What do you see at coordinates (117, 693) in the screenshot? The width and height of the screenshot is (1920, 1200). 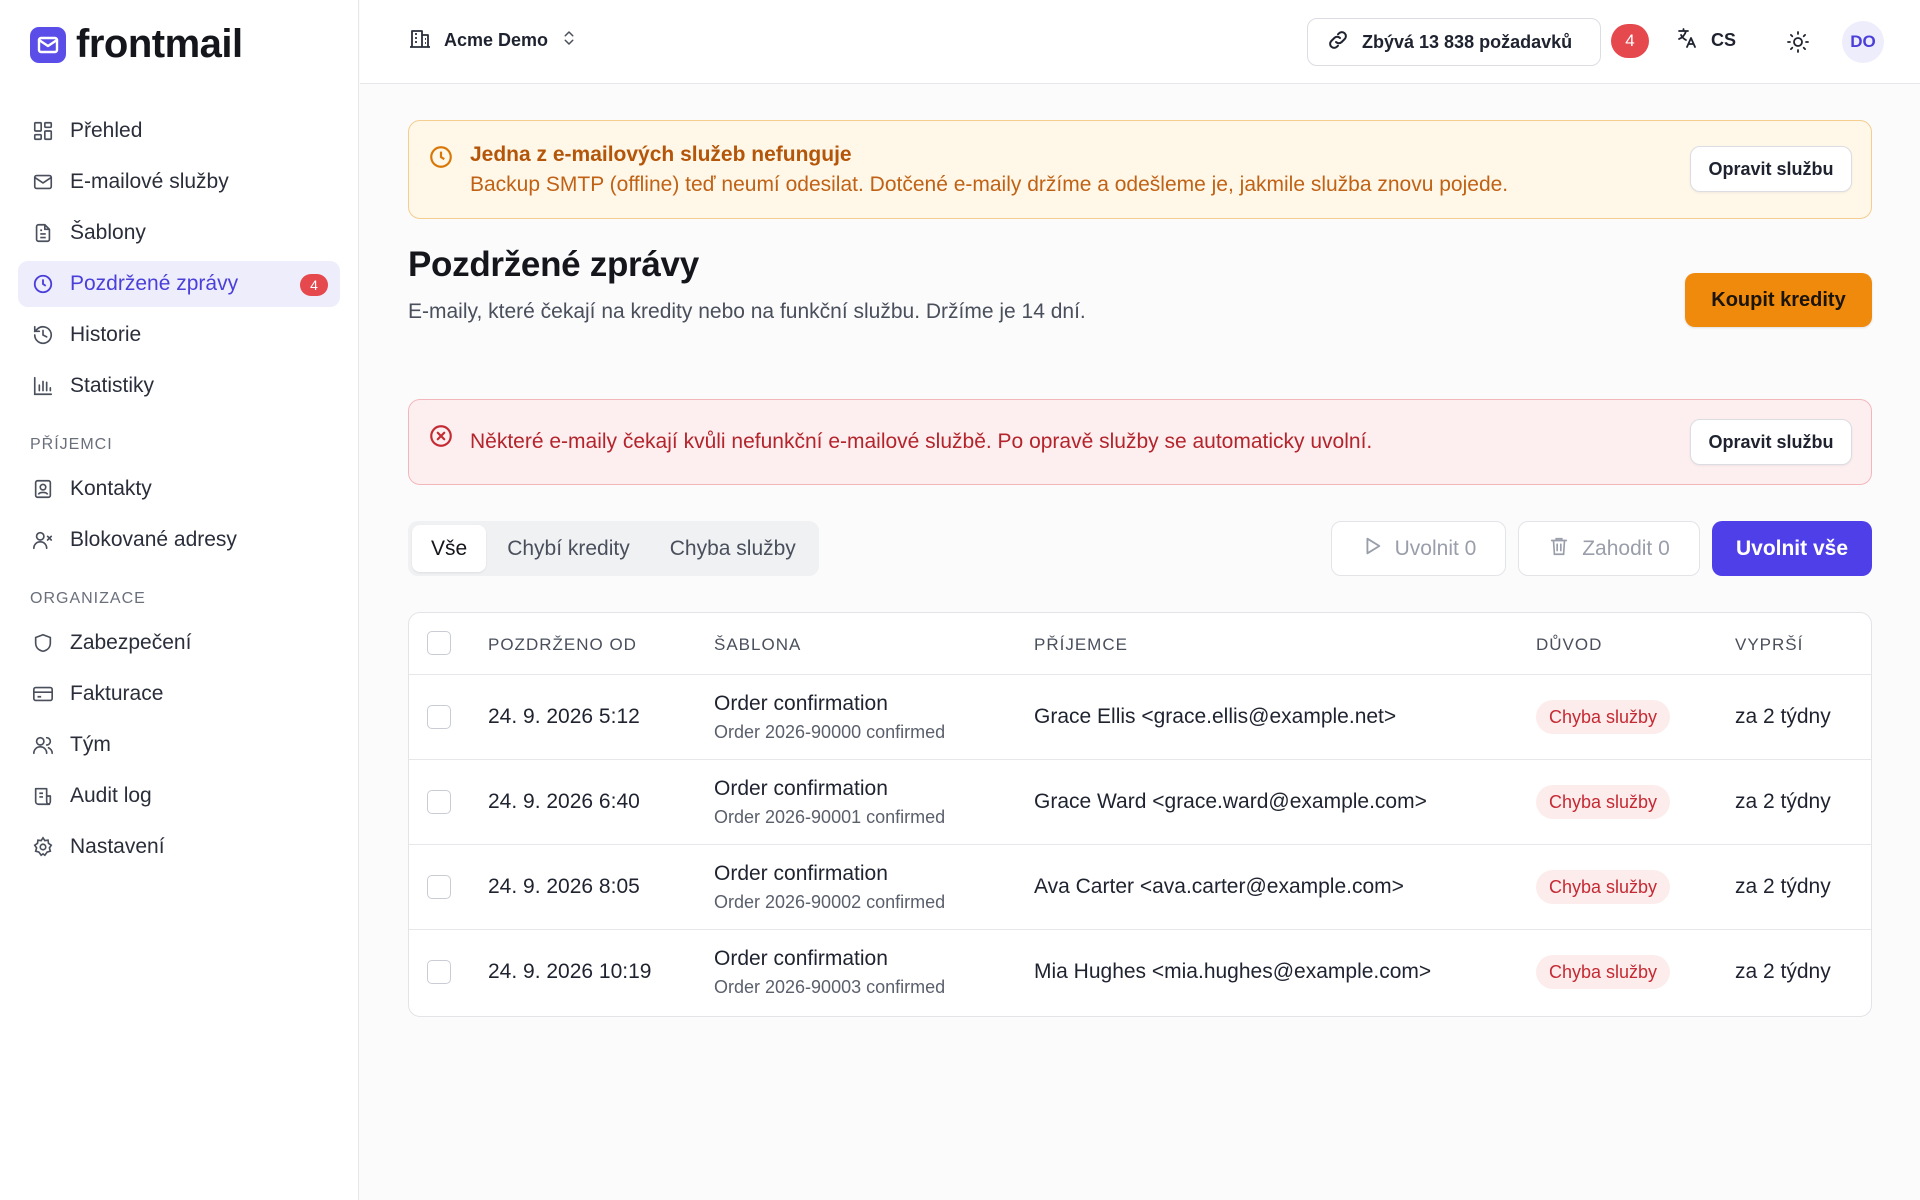 I see `sidebar-item-label: Fakturace` at bounding box center [117, 693].